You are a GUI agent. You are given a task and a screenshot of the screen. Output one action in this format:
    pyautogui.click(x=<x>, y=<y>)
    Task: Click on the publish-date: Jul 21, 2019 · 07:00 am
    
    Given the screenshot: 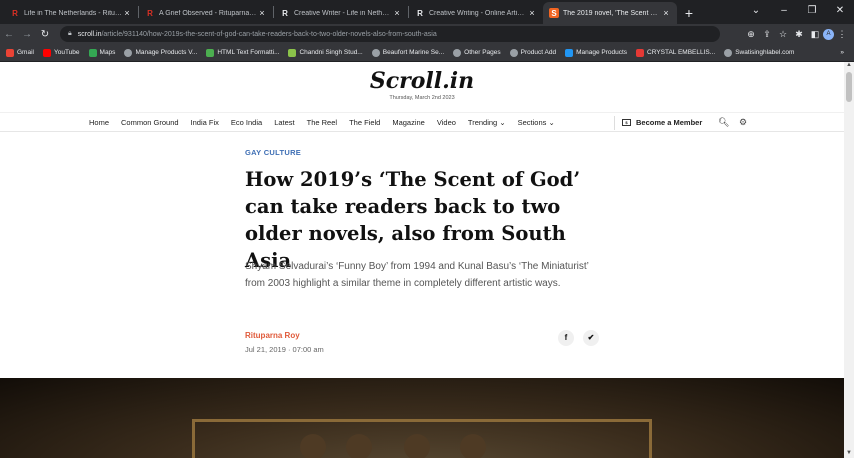 What is the action you would take?
    pyautogui.click(x=284, y=349)
    